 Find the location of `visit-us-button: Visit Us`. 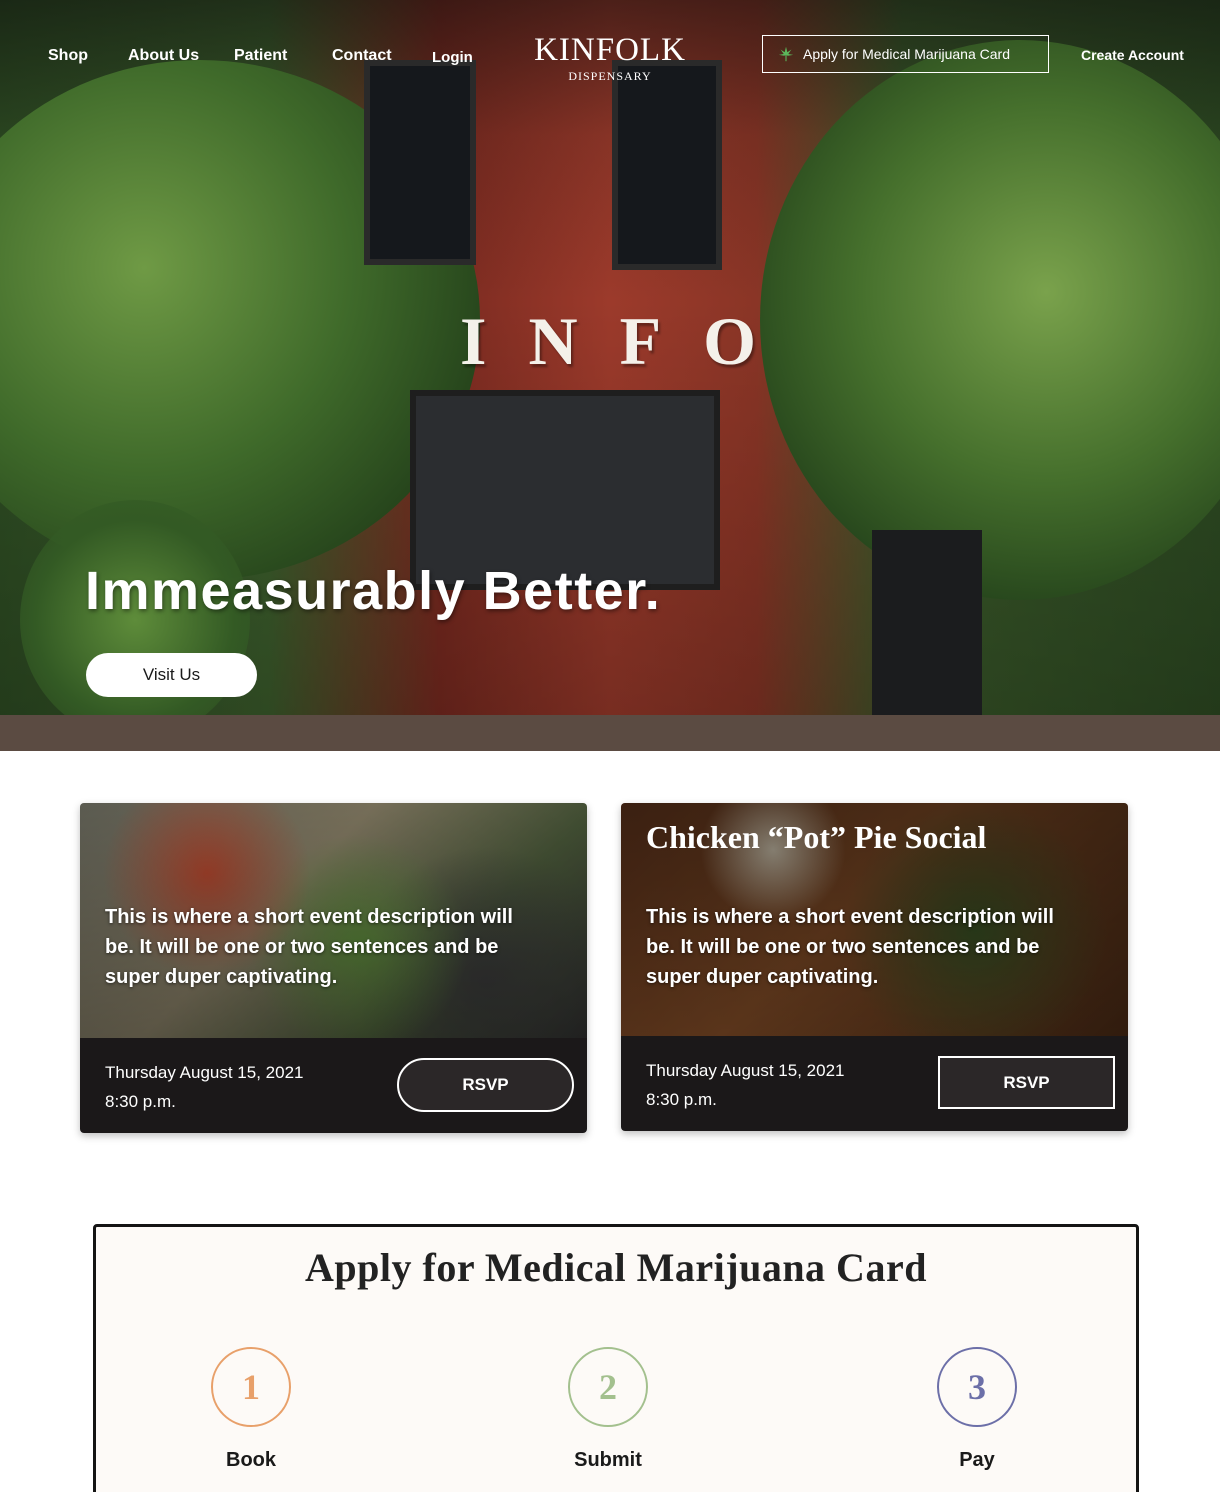

visit-us-button: Visit Us is located at coordinates (171, 675).